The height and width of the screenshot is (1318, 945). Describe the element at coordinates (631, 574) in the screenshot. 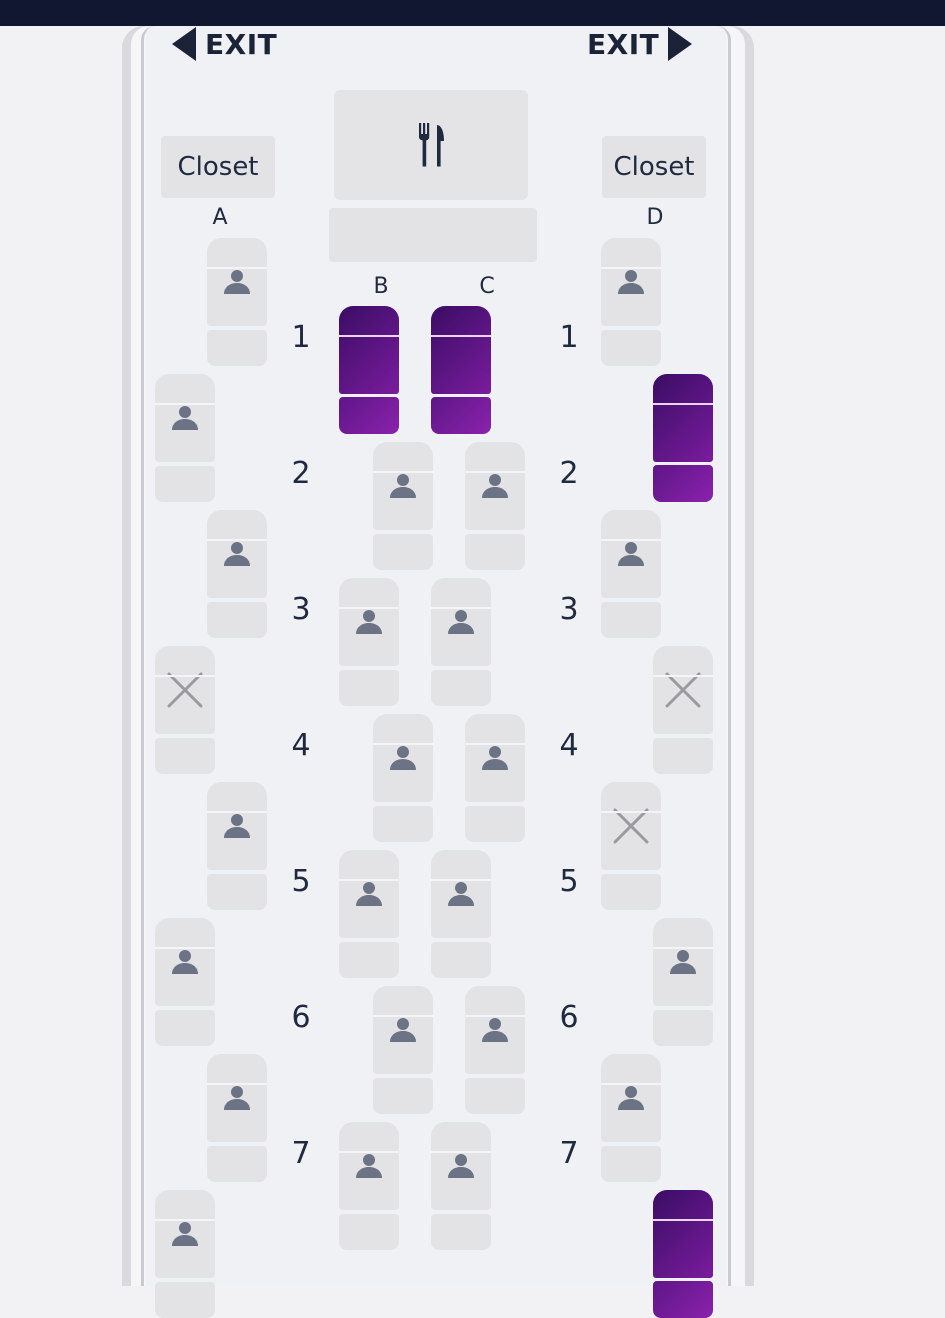

I see `seat-3d` at that location.